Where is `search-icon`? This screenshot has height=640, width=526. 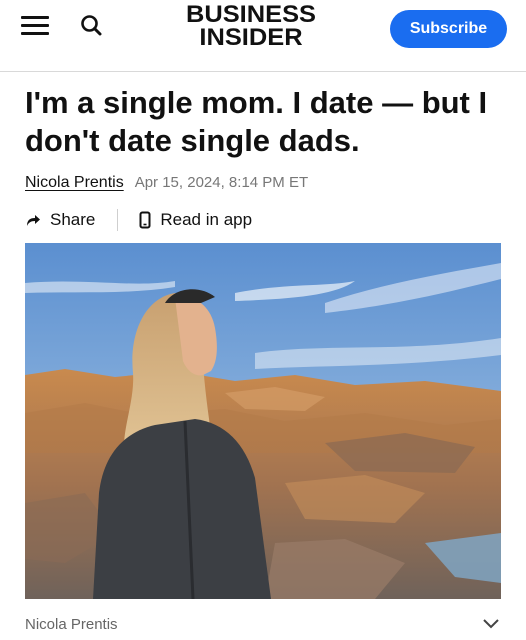
search-icon is located at coordinates (92, 26).